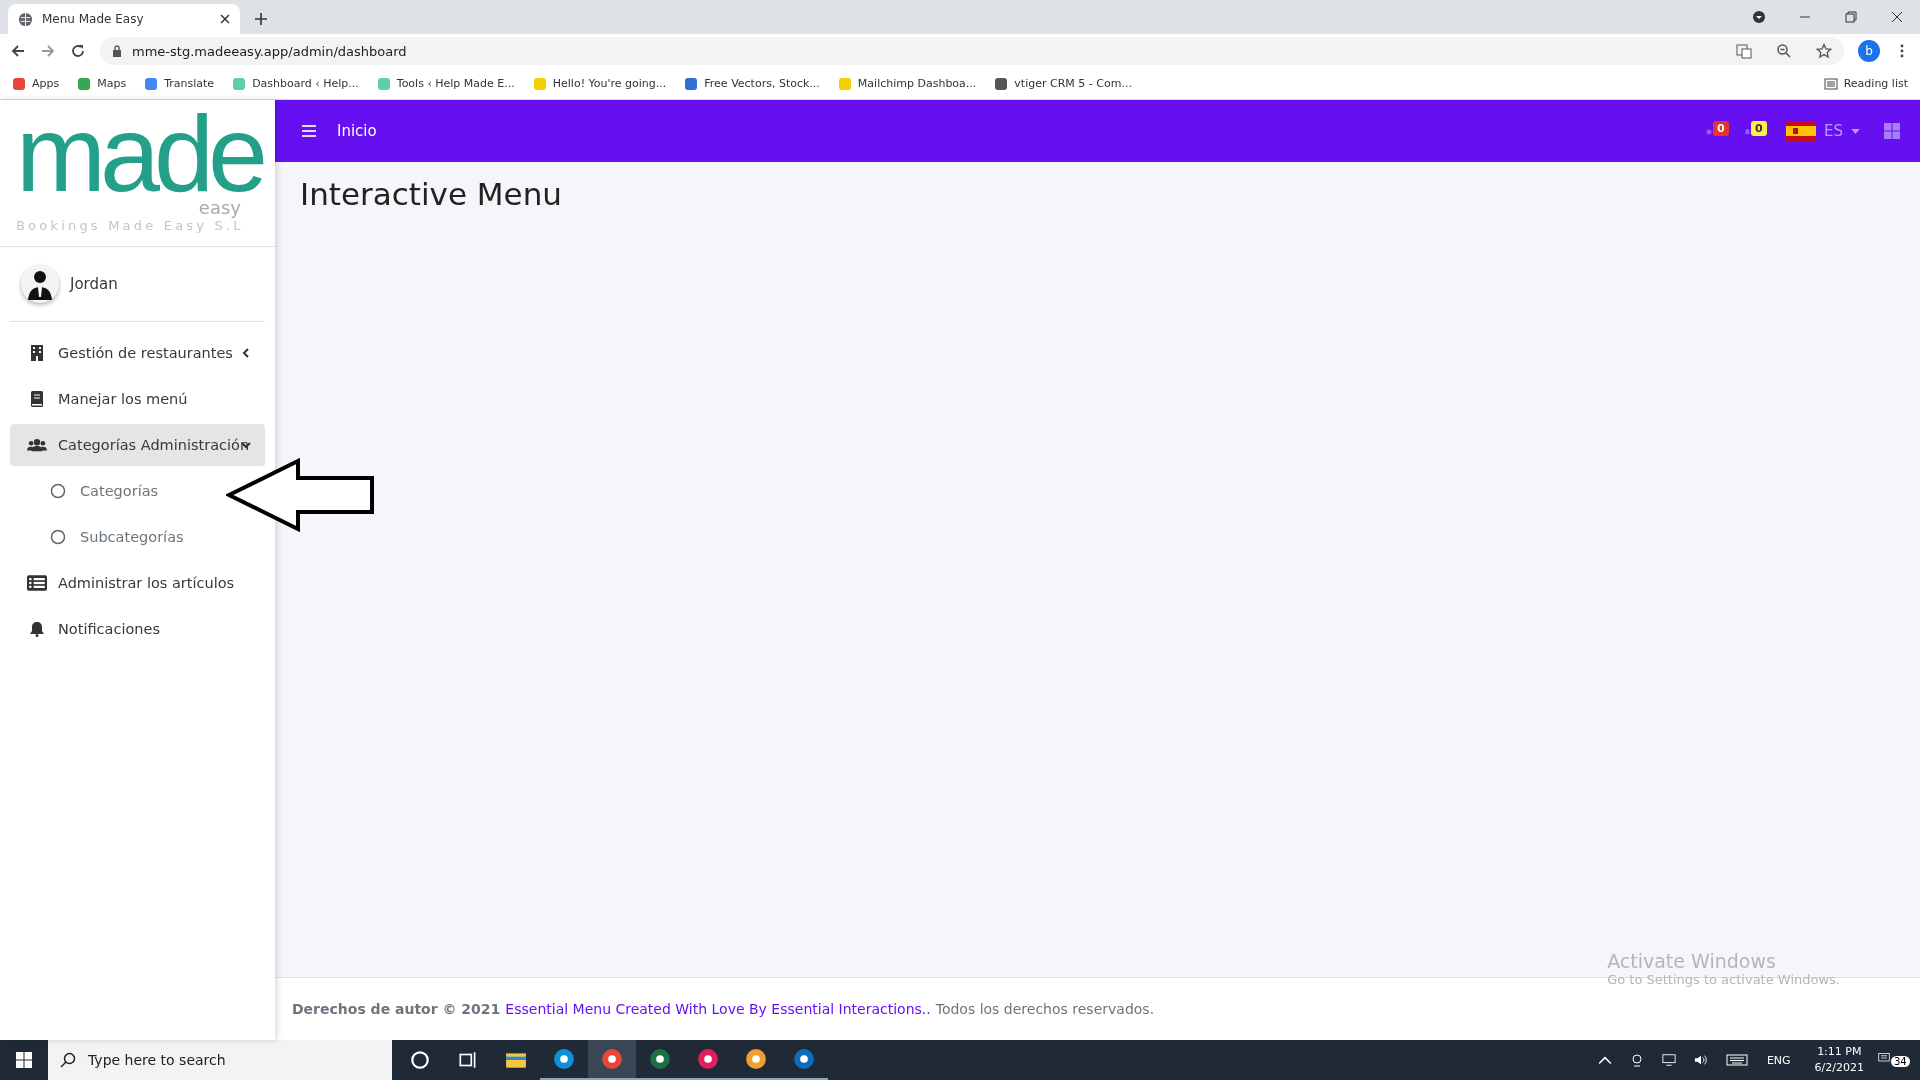 This screenshot has width=1920, height=1080. Describe the element at coordinates (1723, 979) in the screenshot. I see `activation-text: Go to Settings to activate Windows.` at that location.